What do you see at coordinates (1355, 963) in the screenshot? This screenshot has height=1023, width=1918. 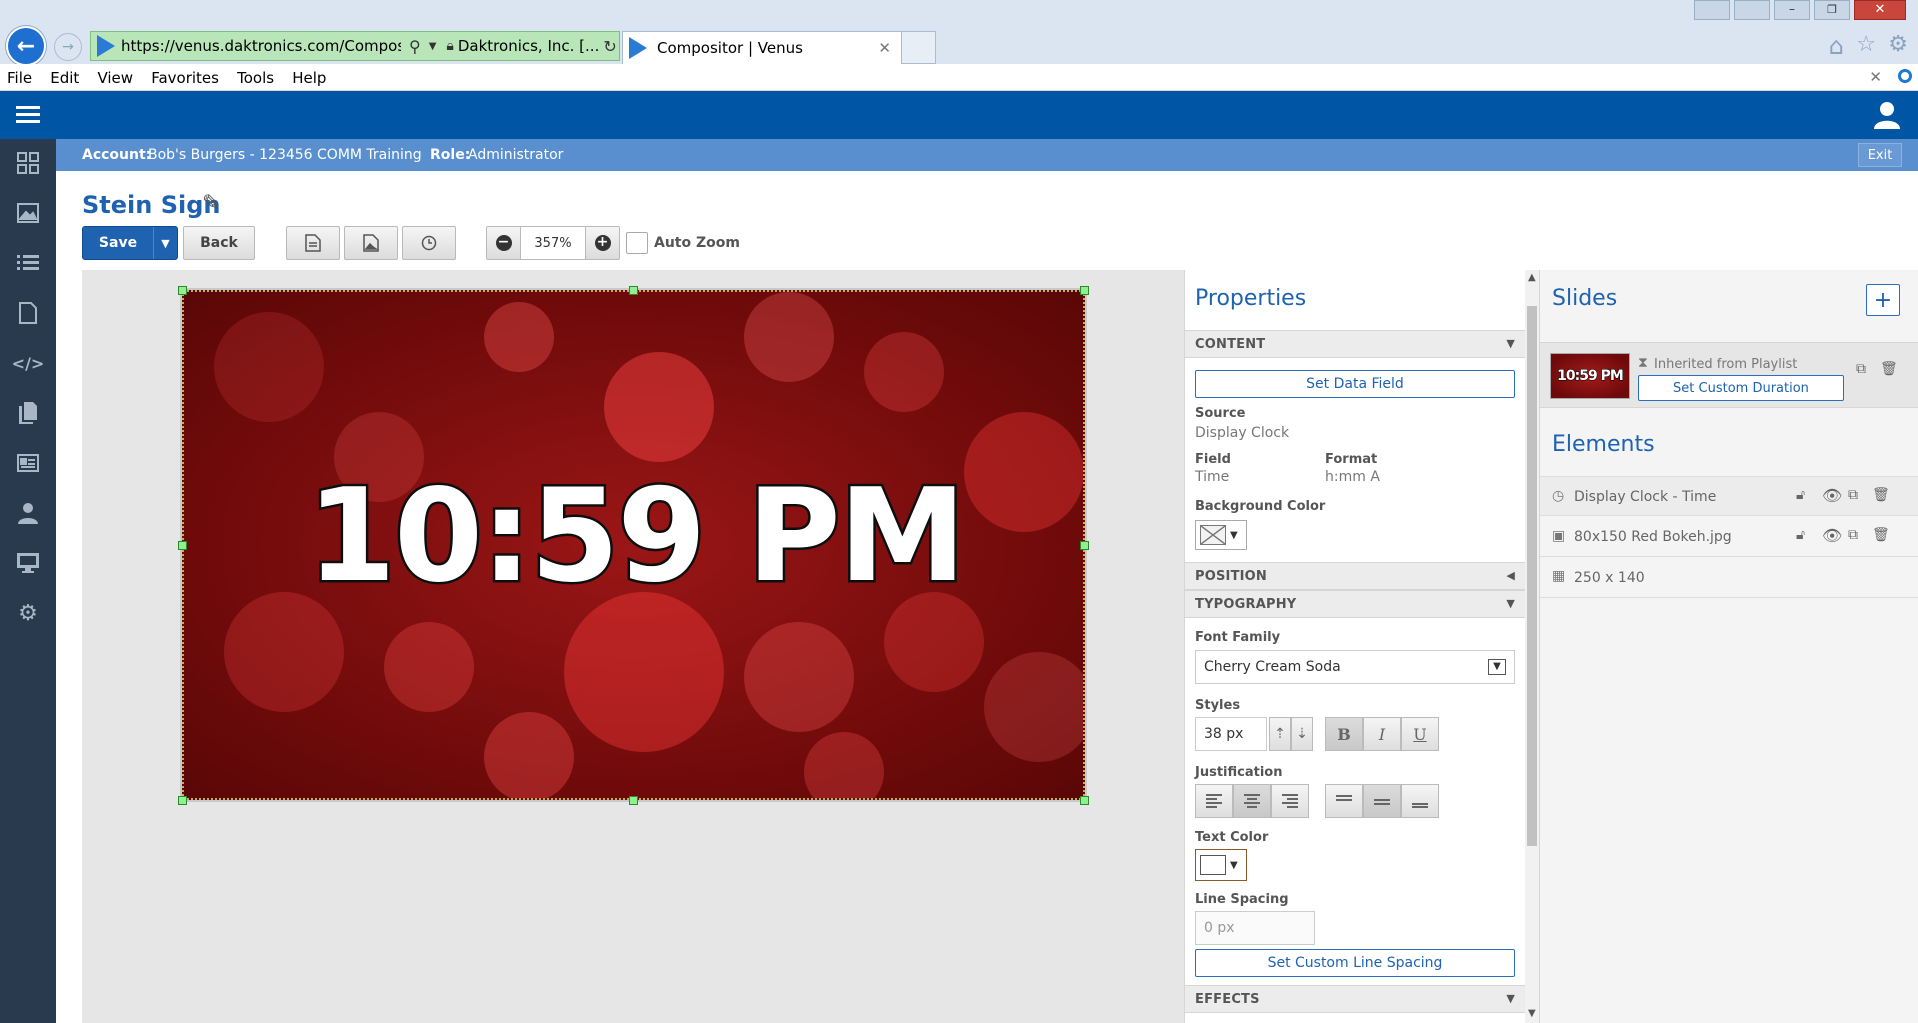 I see `set-custom-line-spacing-button: Set Custom Line Spacing` at bounding box center [1355, 963].